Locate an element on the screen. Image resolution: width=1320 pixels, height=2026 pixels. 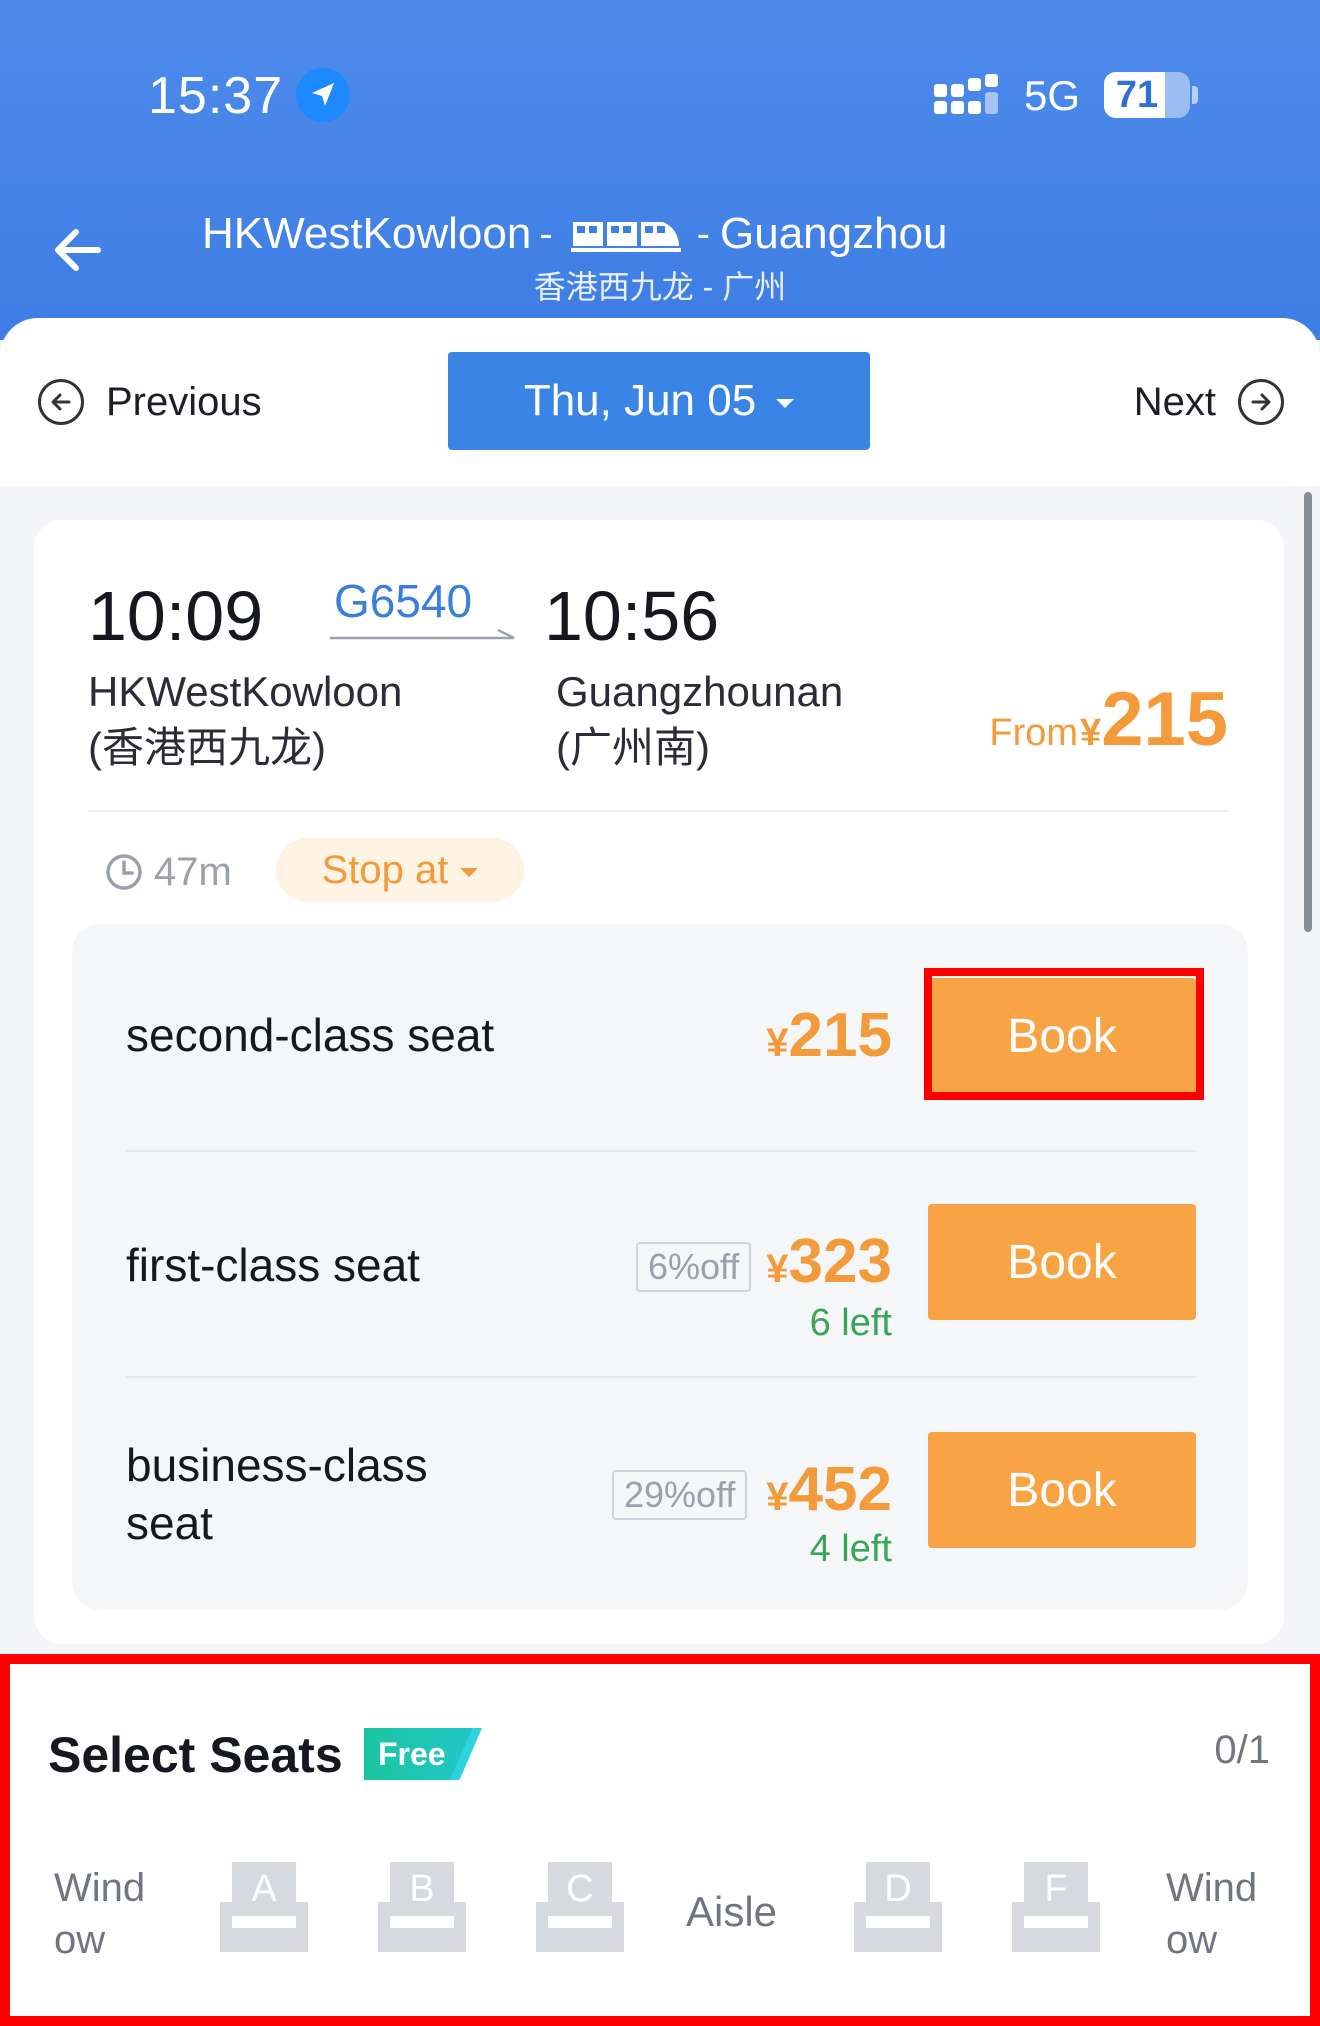
seat-icon: B is located at coordinates (422, 1907).